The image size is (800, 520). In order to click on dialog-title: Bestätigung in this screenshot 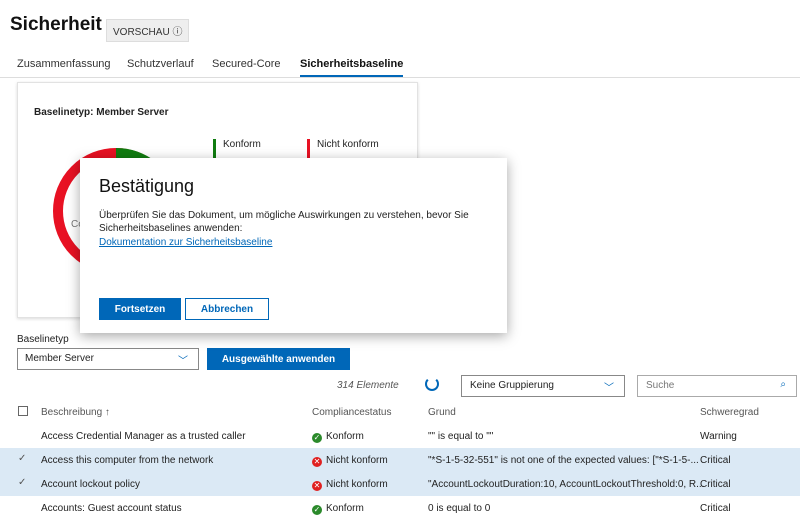, I will do `click(147, 186)`.